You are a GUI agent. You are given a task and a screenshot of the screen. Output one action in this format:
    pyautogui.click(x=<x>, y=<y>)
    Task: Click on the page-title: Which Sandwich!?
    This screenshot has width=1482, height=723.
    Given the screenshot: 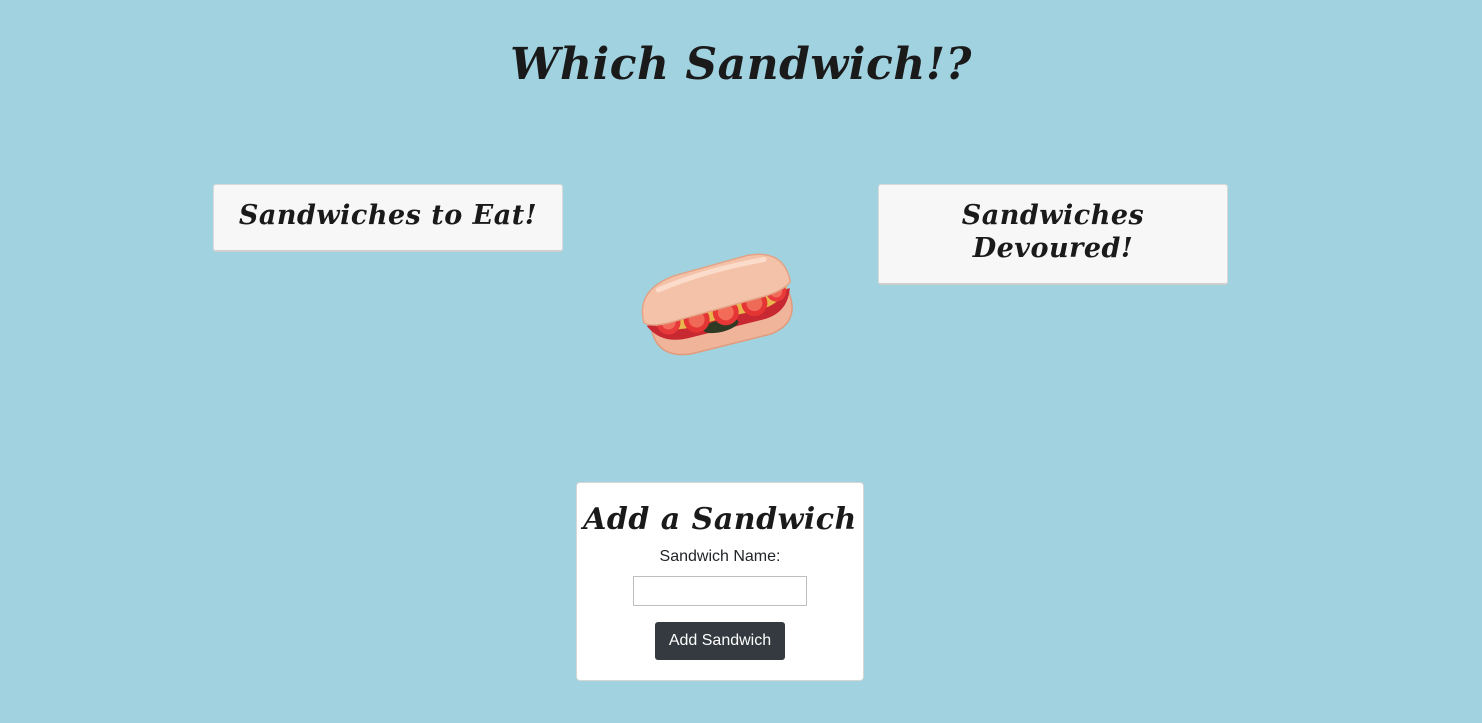 What is the action you would take?
    pyautogui.click(x=741, y=64)
    